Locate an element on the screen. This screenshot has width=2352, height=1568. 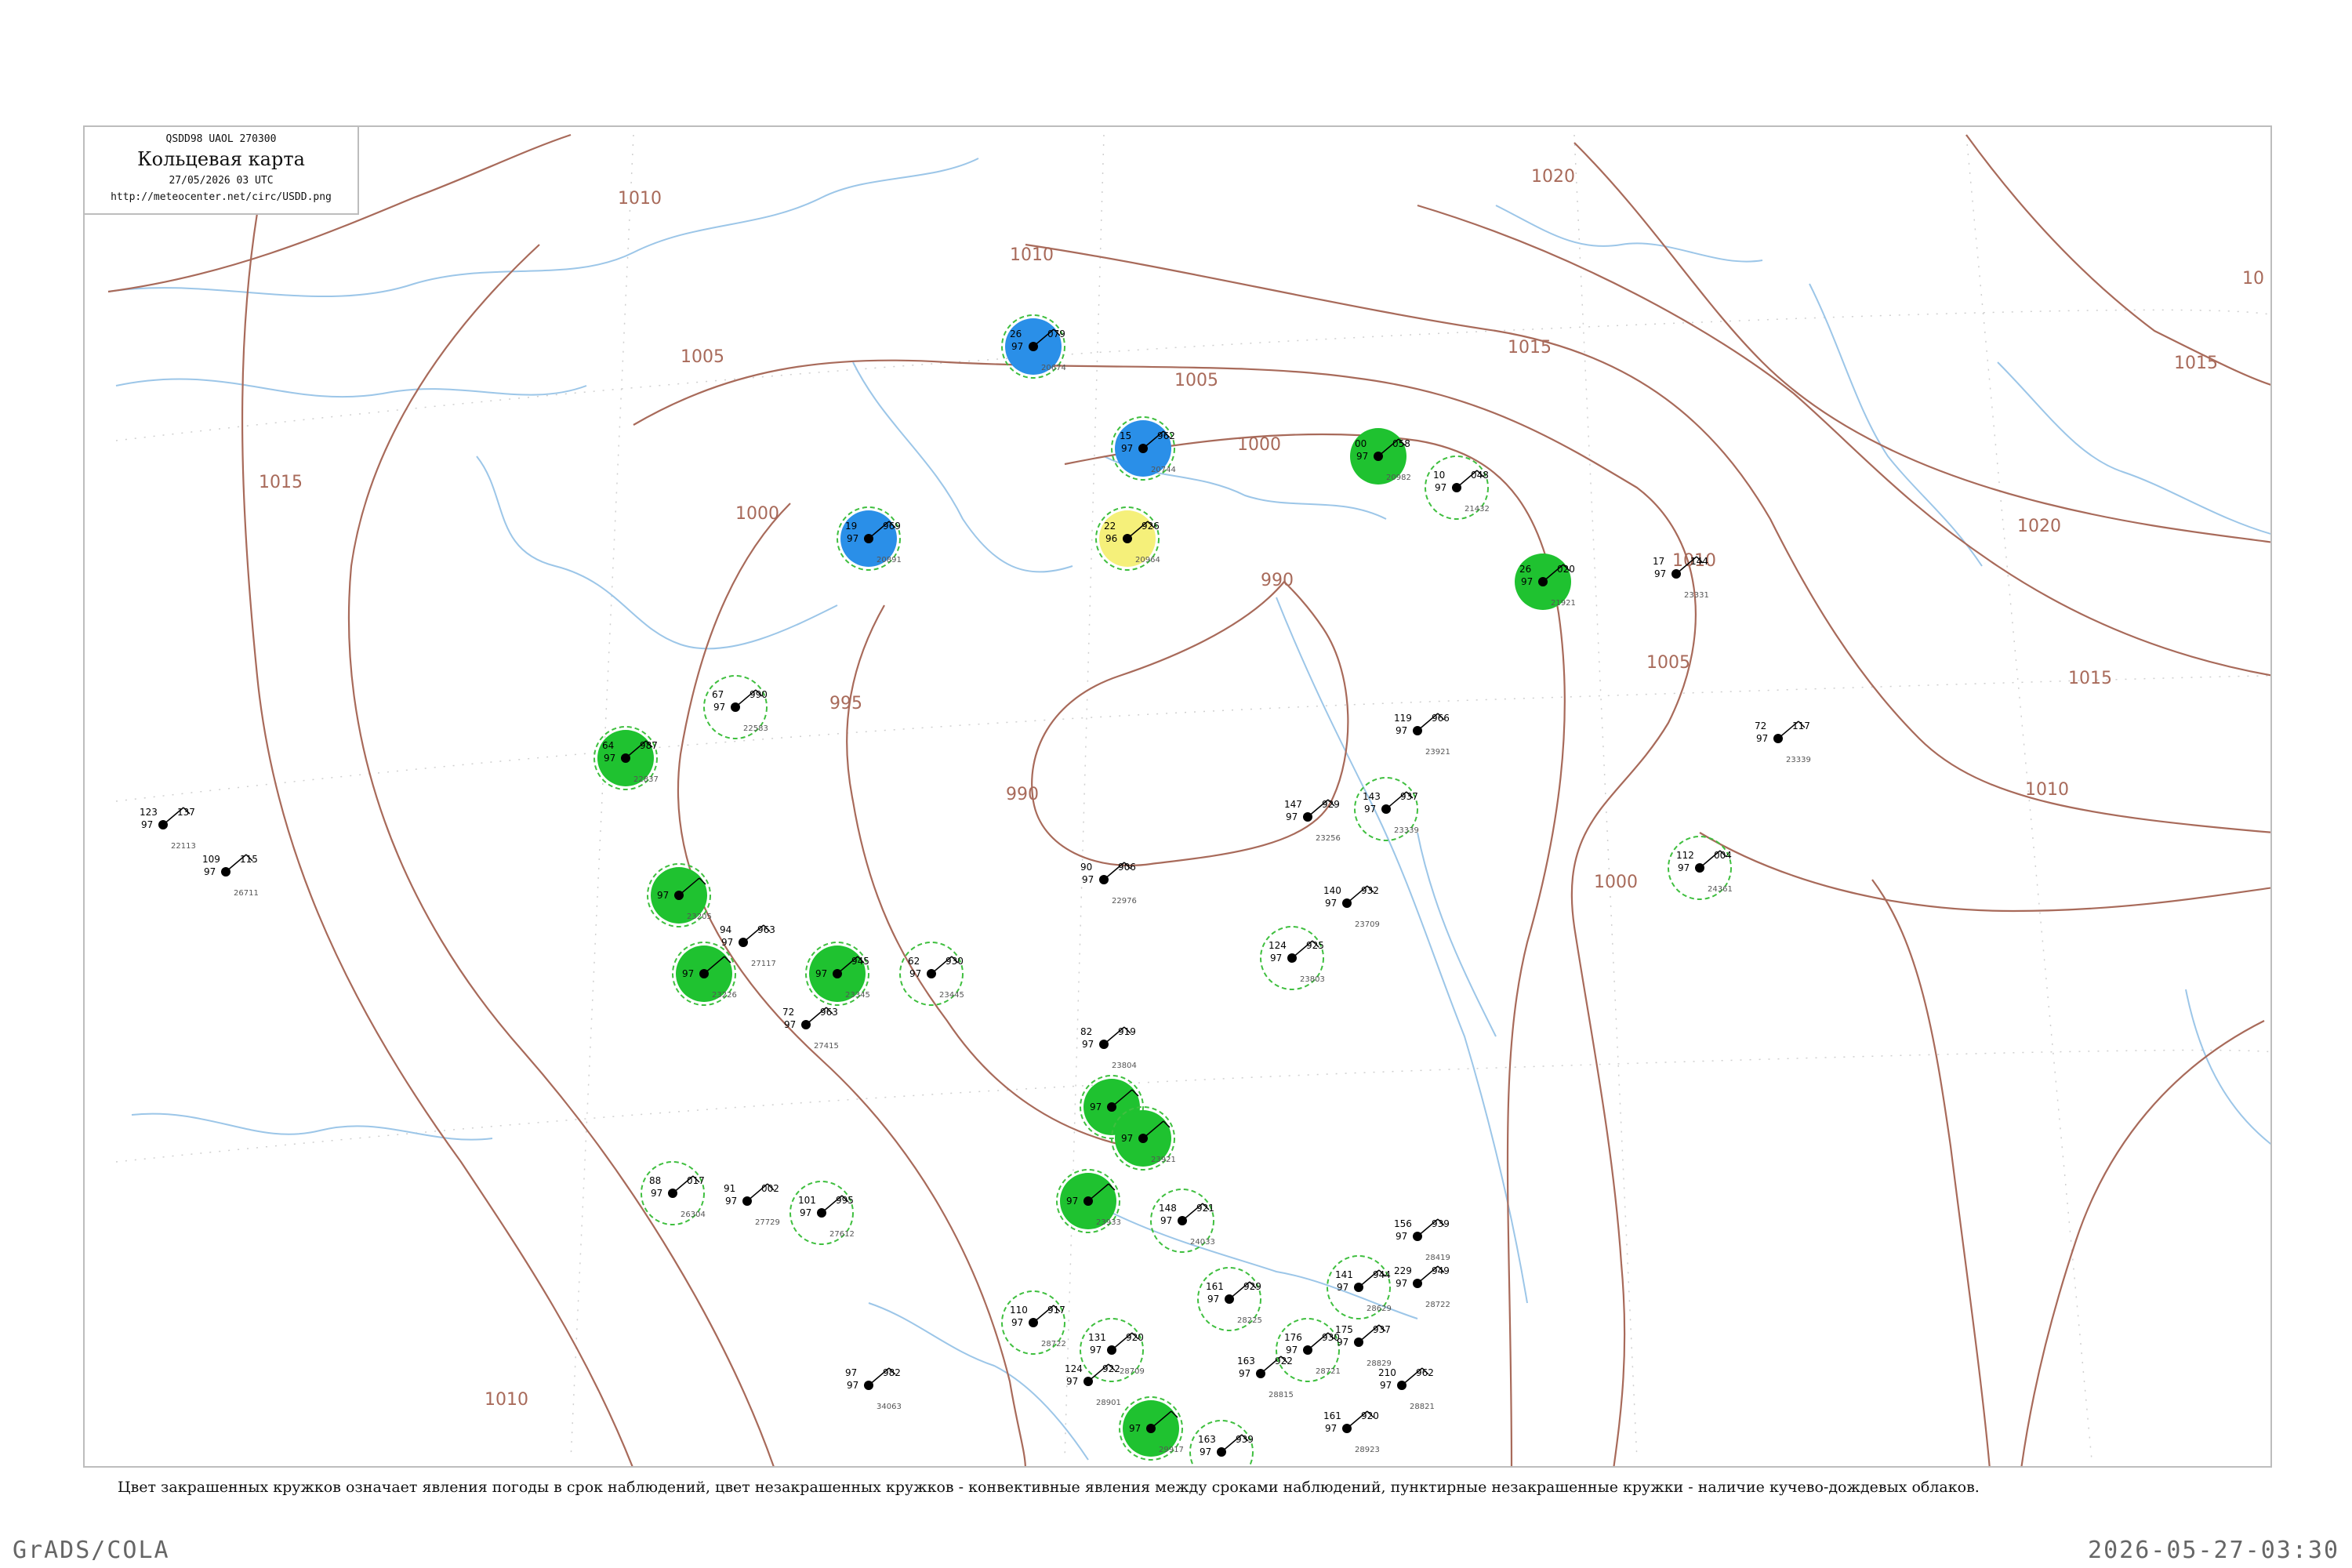
station-index: 28709 is located at coordinates (1132, 1371).